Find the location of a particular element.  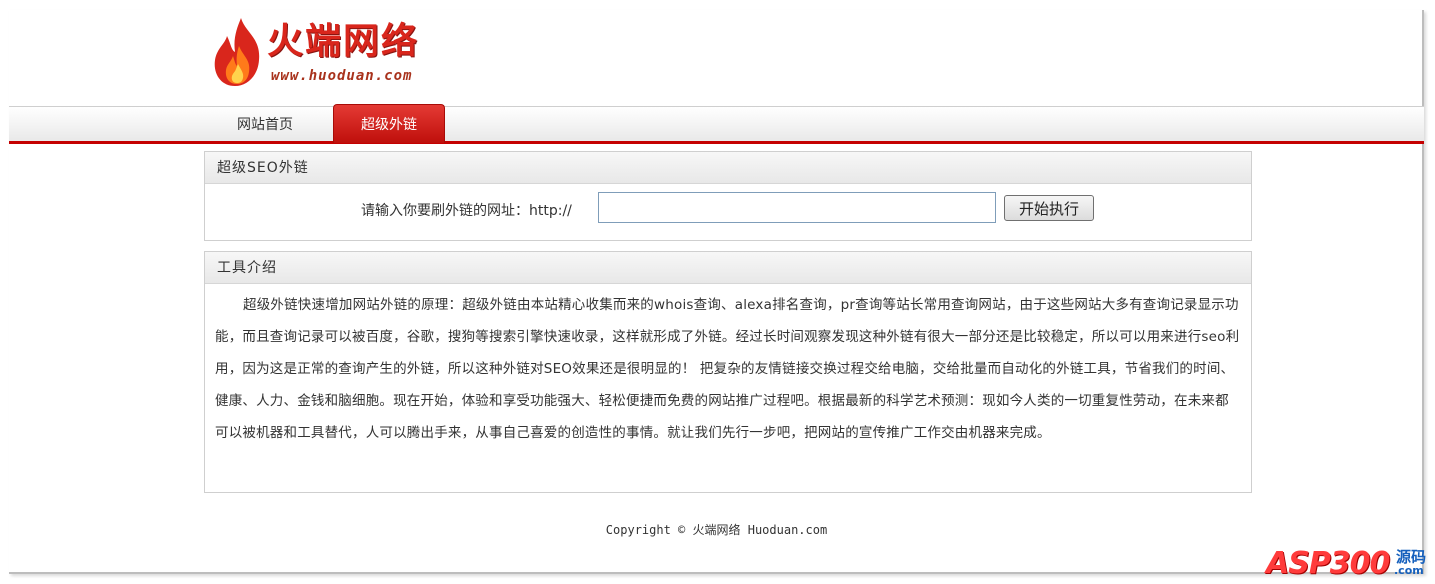

nav-item-super-links: 超级外链 is located at coordinates (389, 123).